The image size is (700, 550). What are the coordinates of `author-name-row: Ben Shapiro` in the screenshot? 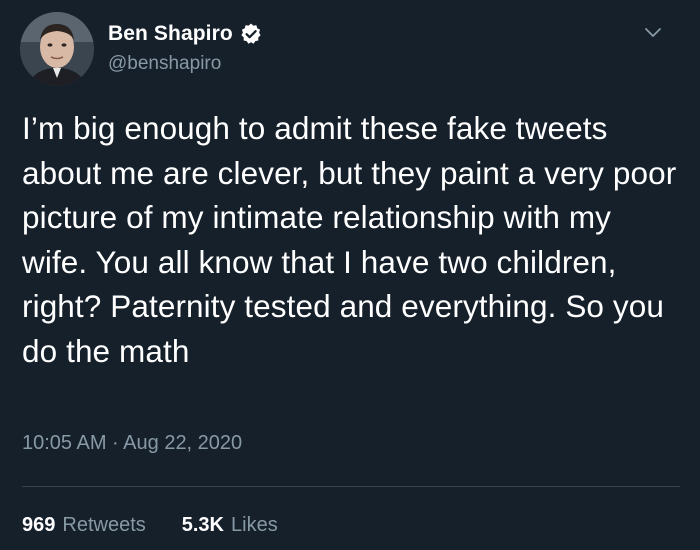 It's located at (185, 34).